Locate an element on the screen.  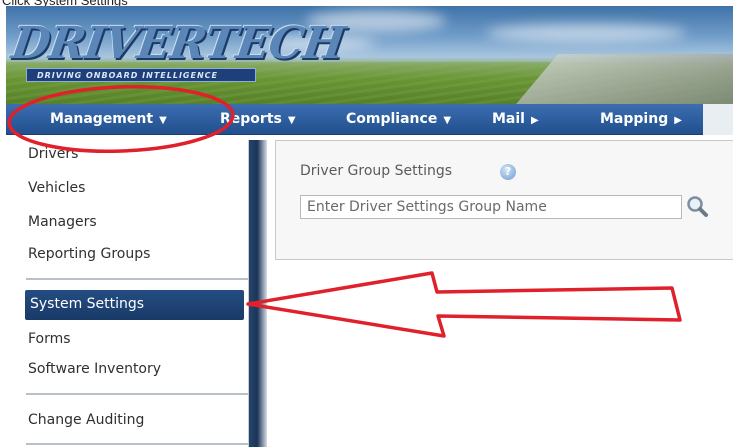
nav-label: Compliance is located at coordinates (392, 119).